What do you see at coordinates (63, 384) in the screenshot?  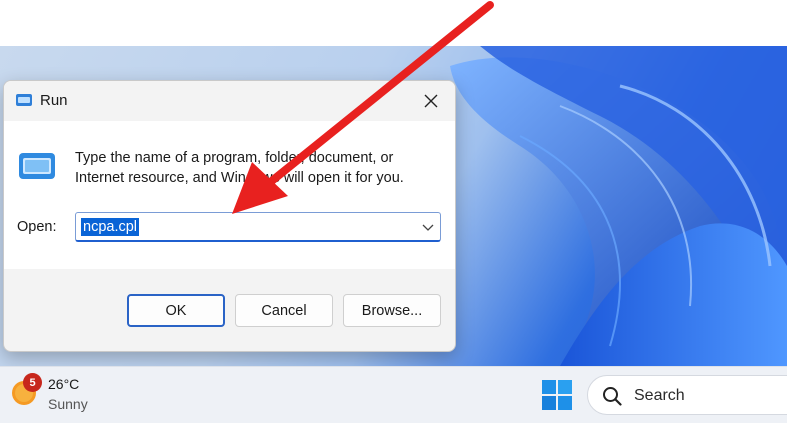 I see `weather-temperature: 26°C` at bounding box center [63, 384].